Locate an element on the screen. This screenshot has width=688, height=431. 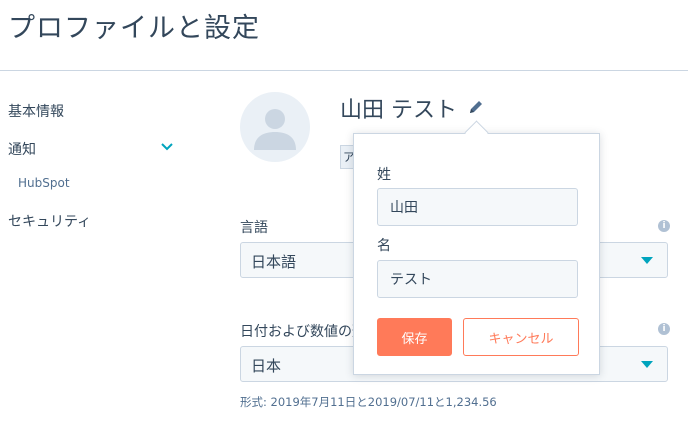
user-name: 山田 テスト is located at coordinates (398, 110).